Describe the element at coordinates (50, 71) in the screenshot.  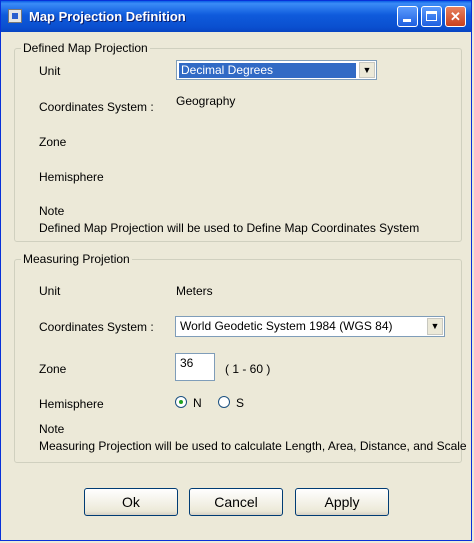
I see `defined-unit-label: Unit` at that location.